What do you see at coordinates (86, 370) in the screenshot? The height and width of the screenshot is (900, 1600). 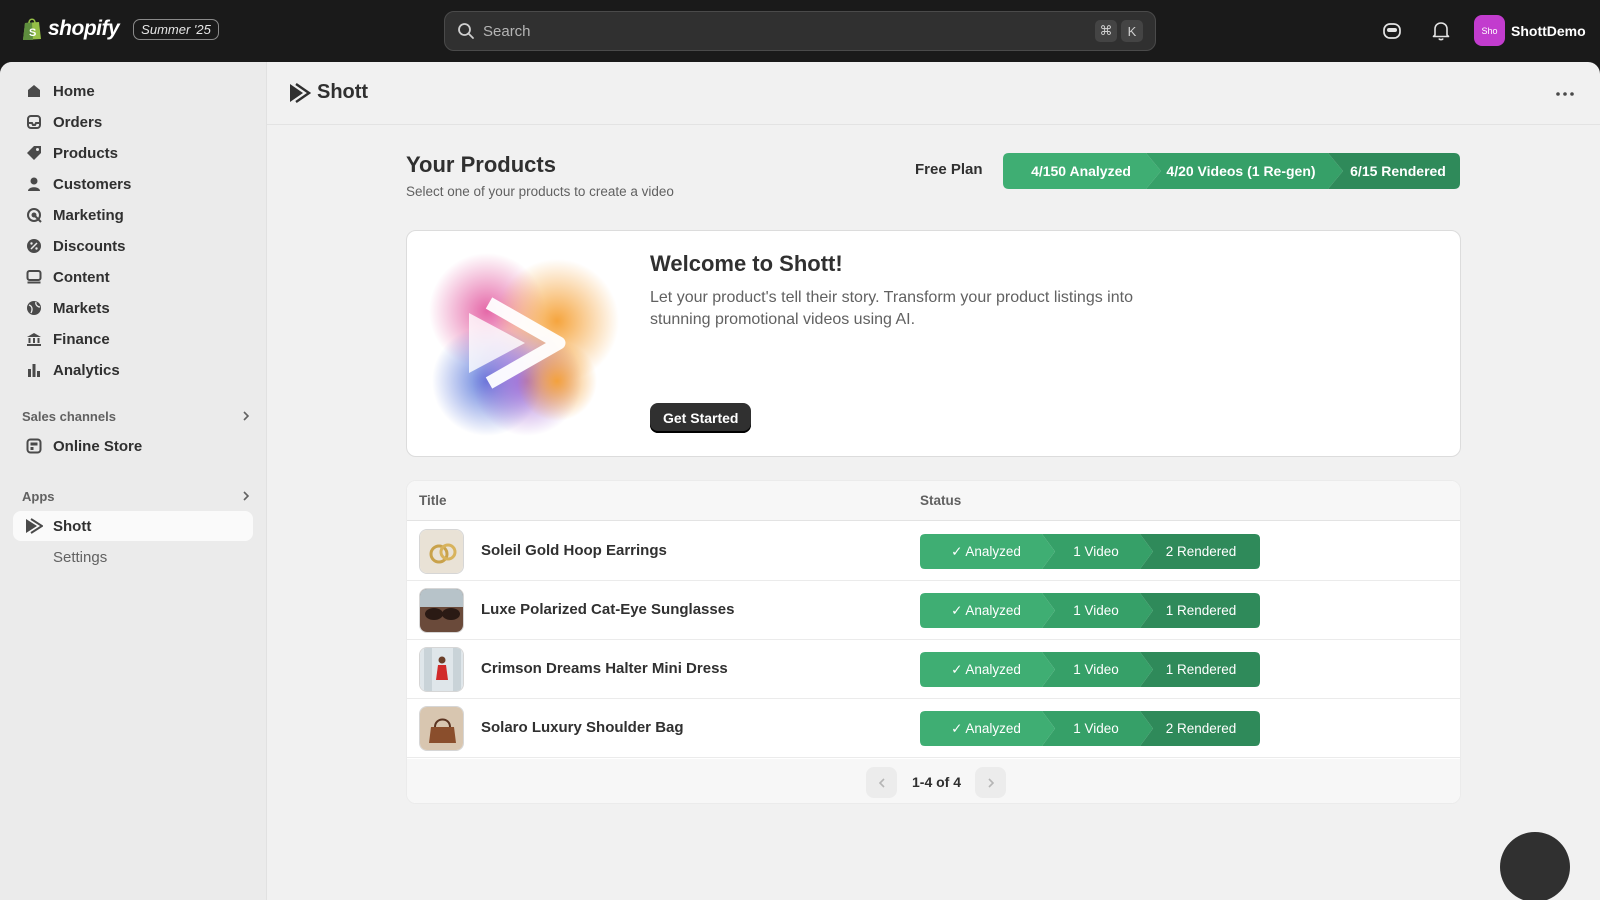 I see `sidebar-item-label: Analytics` at bounding box center [86, 370].